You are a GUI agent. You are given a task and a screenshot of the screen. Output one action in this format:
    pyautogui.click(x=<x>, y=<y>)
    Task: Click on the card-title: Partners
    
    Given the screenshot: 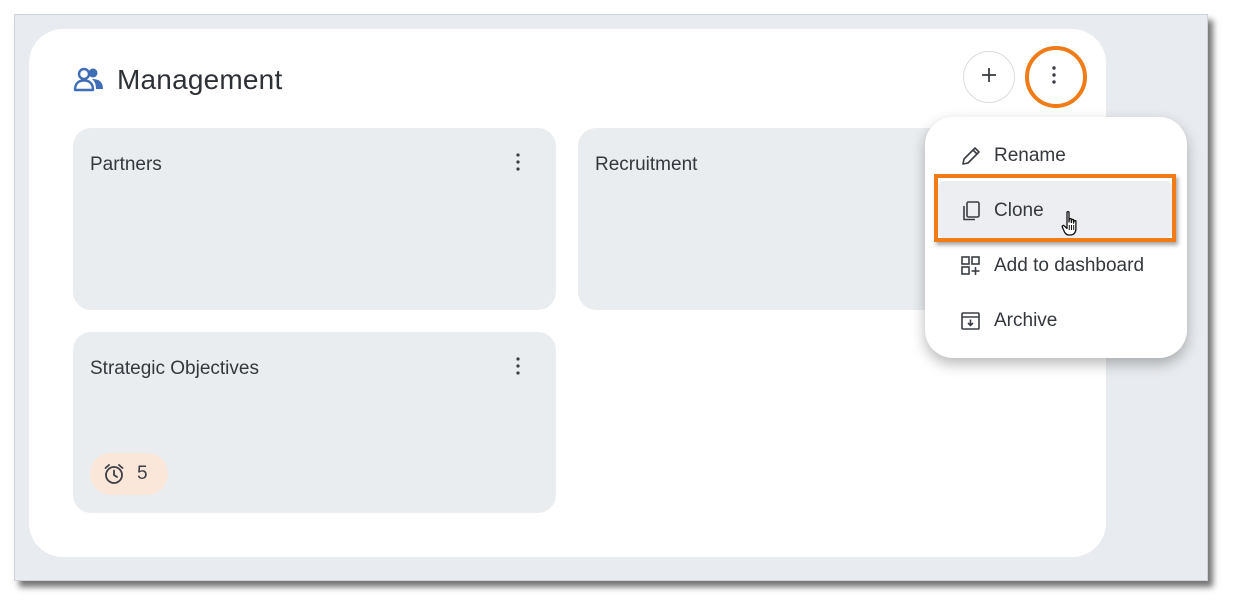 What is the action you would take?
    pyautogui.click(x=126, y=164)
    